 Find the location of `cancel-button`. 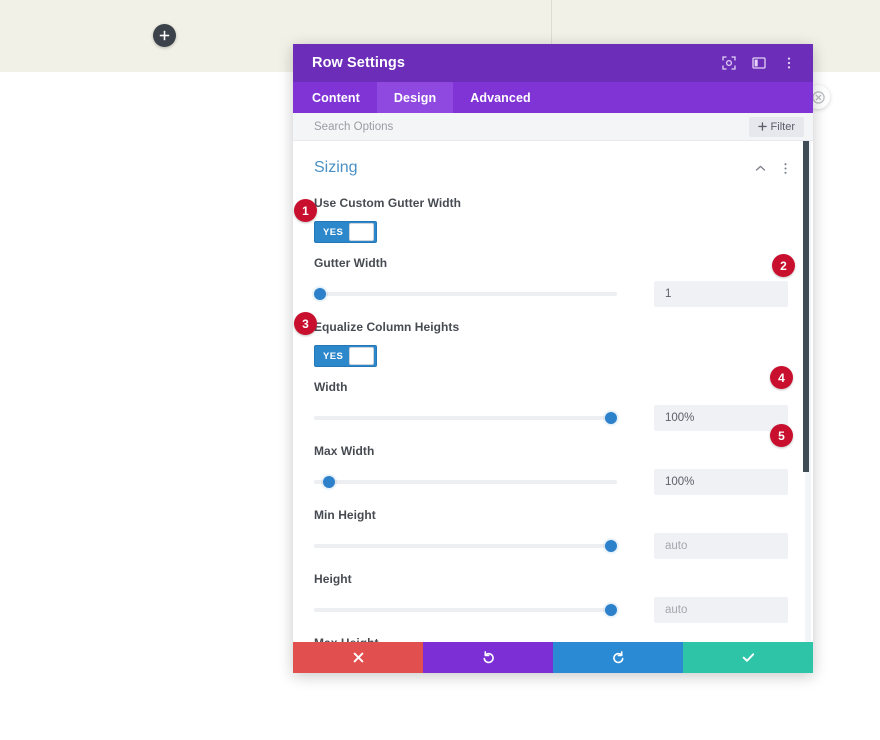

cancel-button is located at coordinates (358, 657).